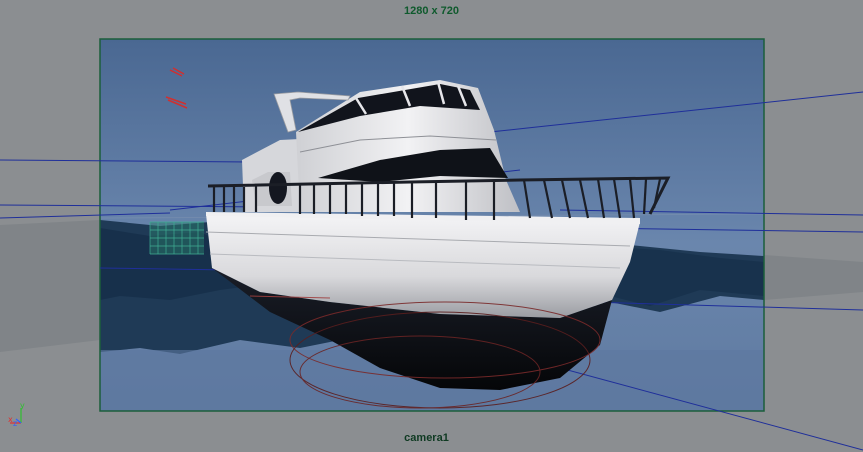 The height and width of the screenshot is (452, 863). Describe the element at coordinates (15, 423) in the screenshot. I see `axis-z-label: z` at that location.